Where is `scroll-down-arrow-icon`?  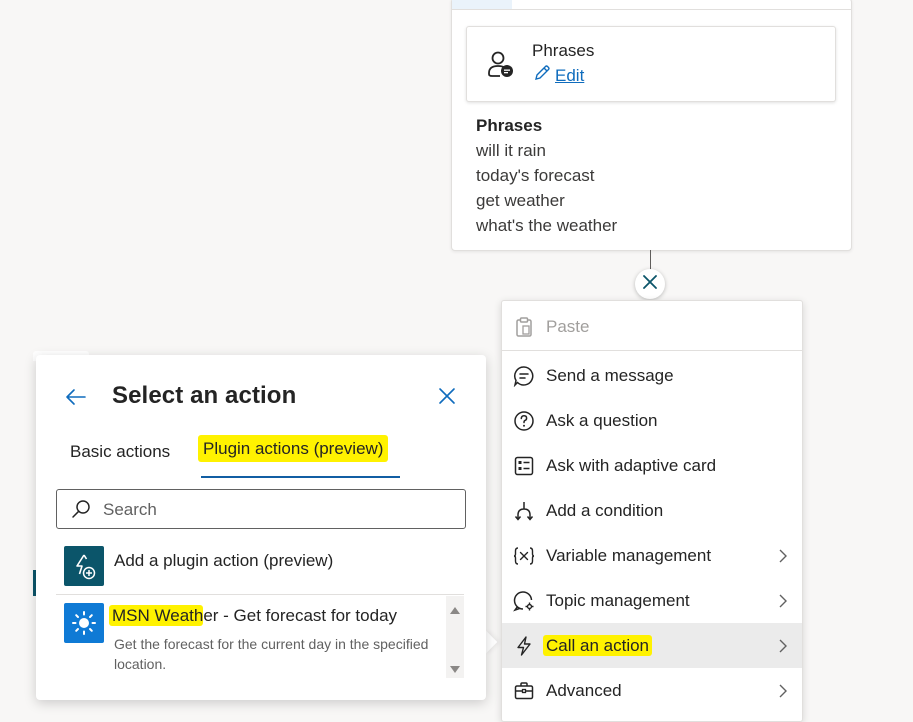 scroll-down-arrow-icon is located at coordinates (455, 667).